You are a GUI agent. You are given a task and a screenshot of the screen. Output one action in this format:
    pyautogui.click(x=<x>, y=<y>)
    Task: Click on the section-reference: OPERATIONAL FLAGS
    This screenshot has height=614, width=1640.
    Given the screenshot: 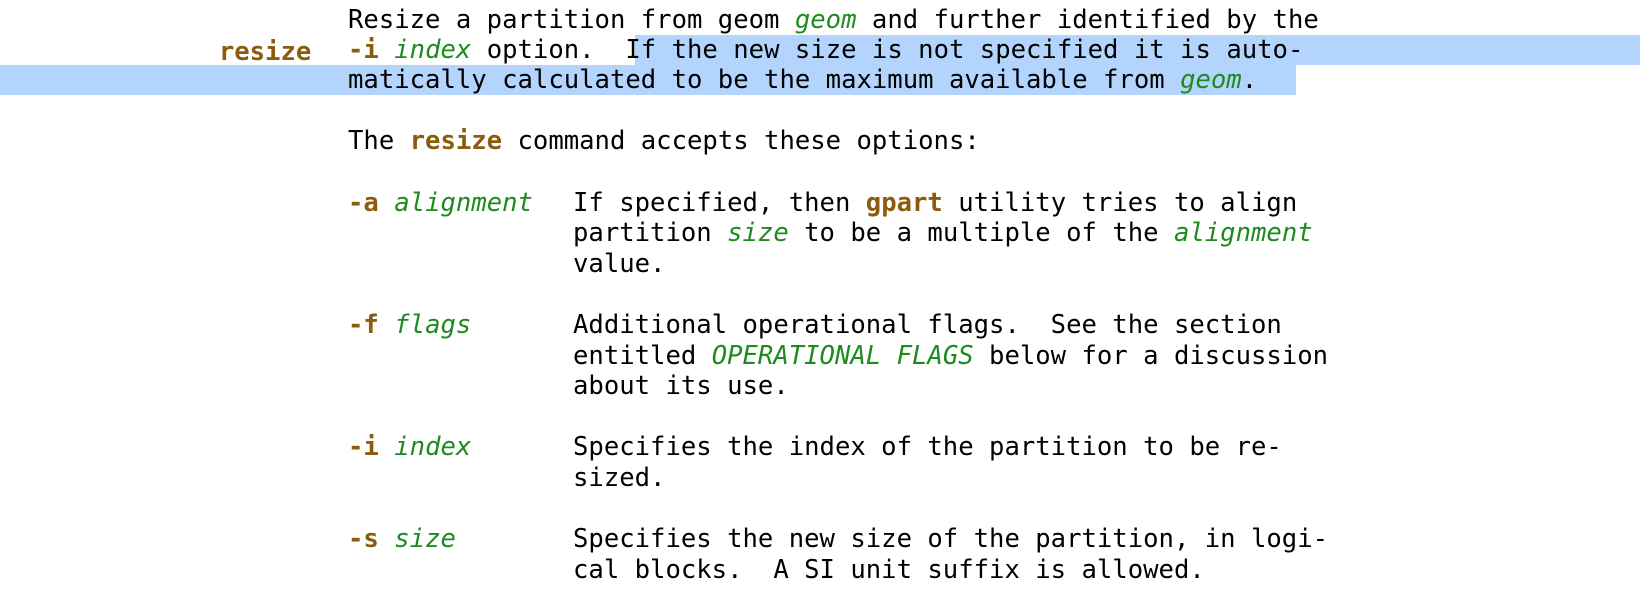 What is the action you would take?
    pyautogui.click(x=842, y=356)
    